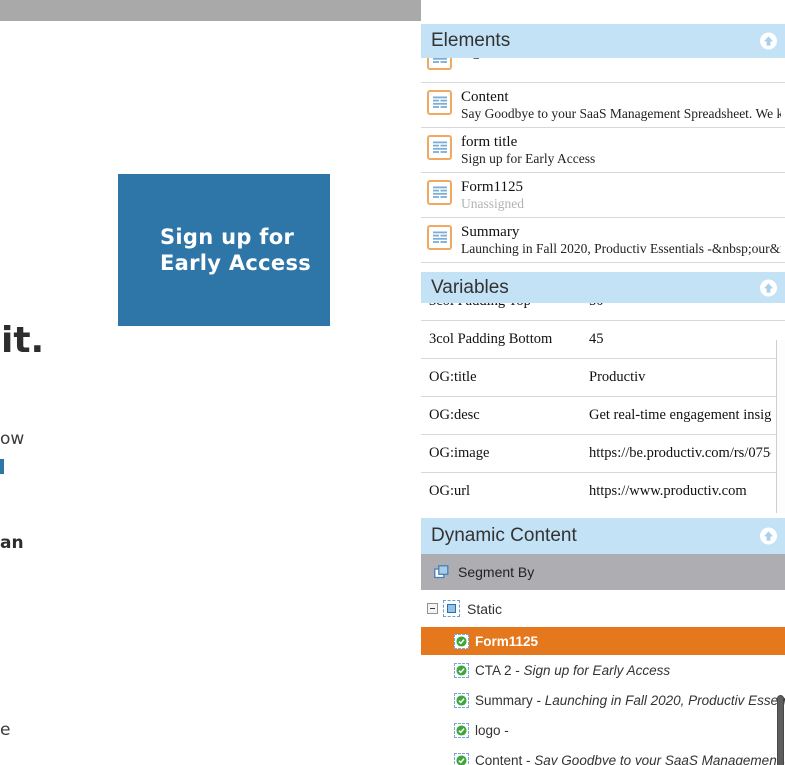 The width and height of the screenshot is (785, 765). I want to click on element-item-logo: logo, so click(603, 70).